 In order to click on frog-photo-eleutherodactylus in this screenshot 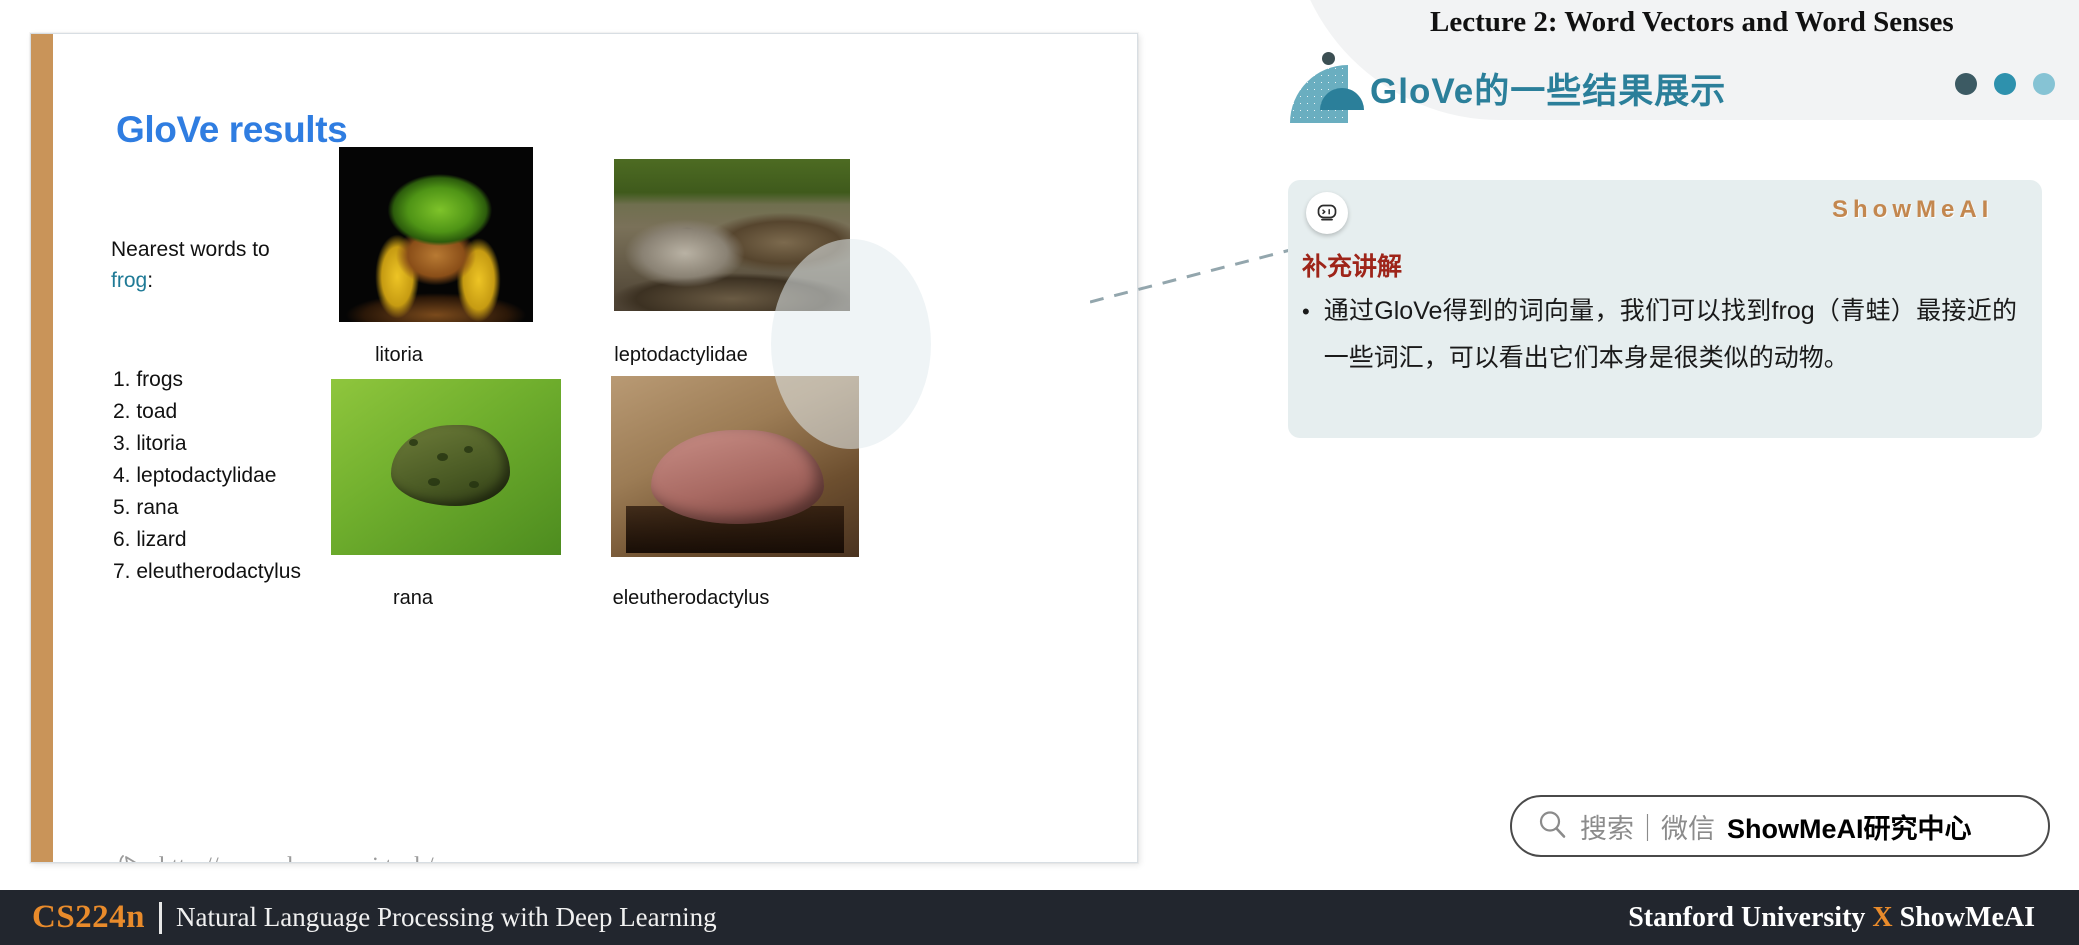, I will do `click(735, 466)`.